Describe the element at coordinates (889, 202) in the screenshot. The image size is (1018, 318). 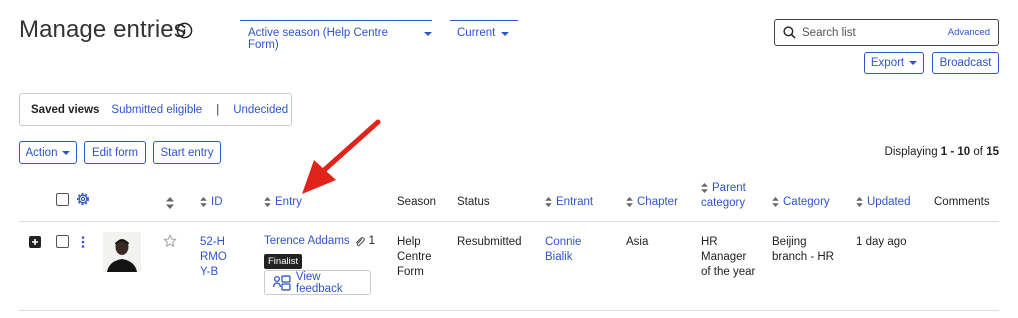
I see `column-header-updated-label: Updated` at that location.